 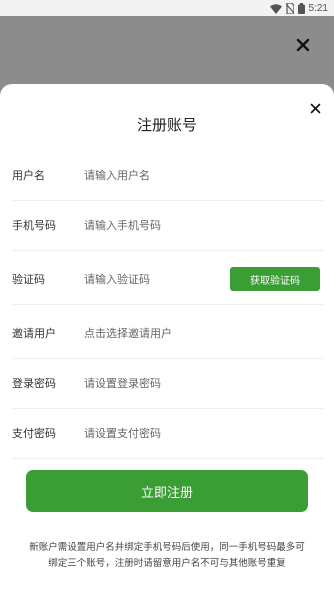 I want to click on no-sim-icon, so click(x=290, y=9).